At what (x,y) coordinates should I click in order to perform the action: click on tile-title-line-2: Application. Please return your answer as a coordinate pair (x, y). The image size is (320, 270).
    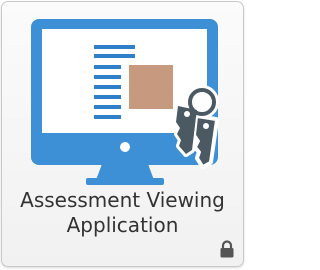
    Looking at the image, I should click on (122, 225).